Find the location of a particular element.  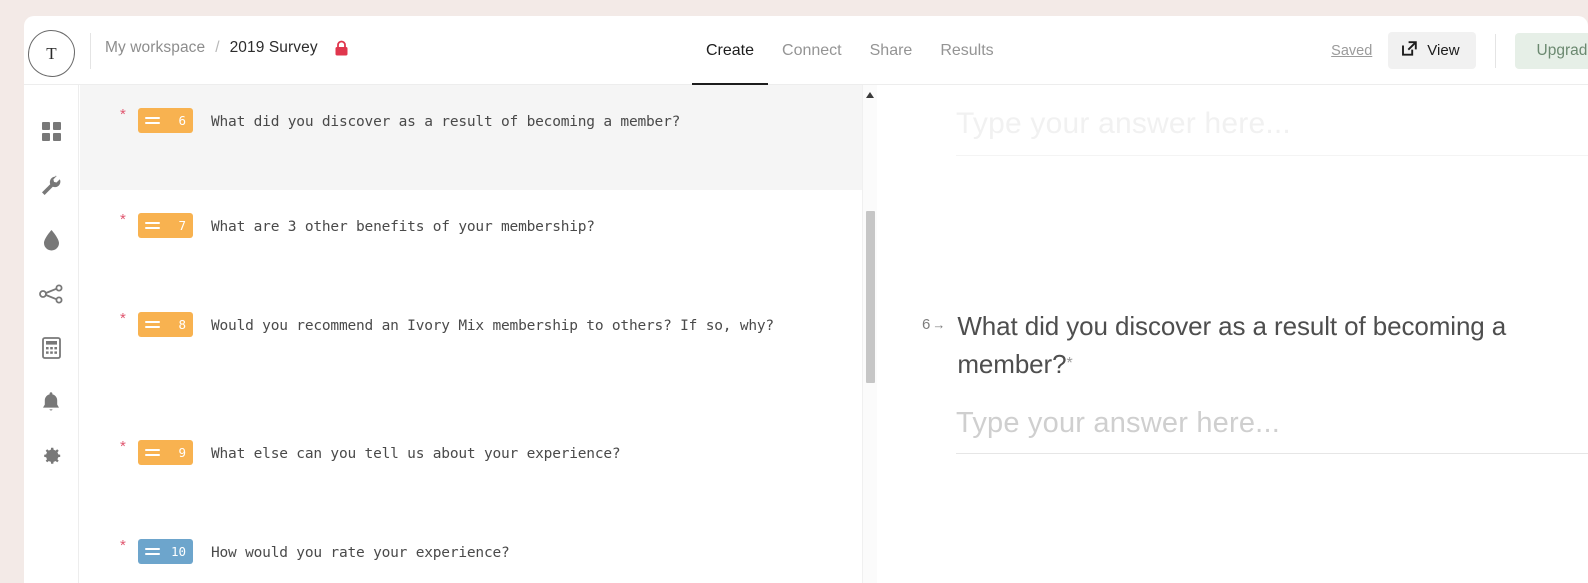

sidebar-item-design is located at coordinates (51, 242).